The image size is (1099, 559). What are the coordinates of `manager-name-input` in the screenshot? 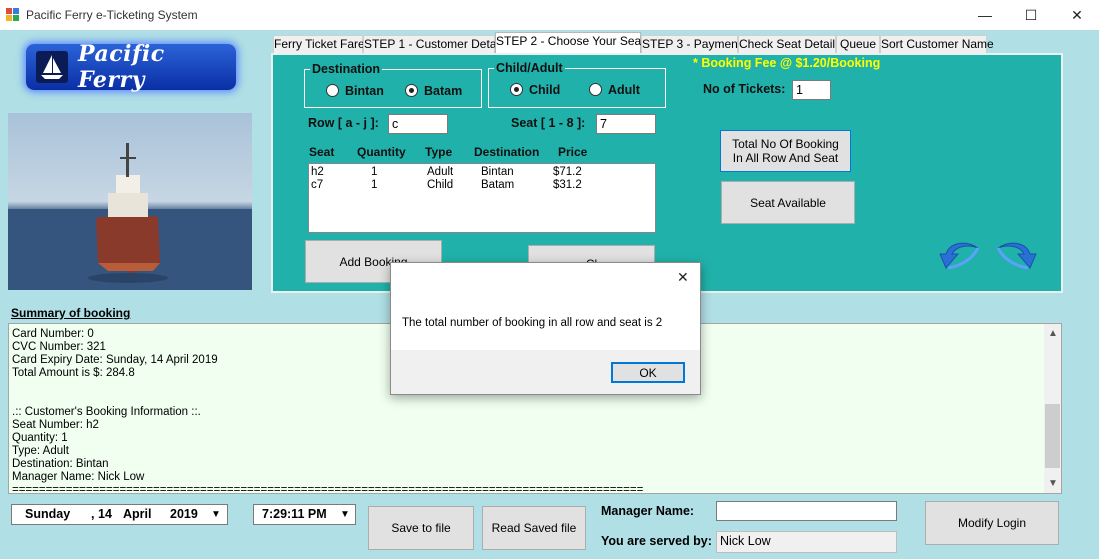 It's located at (806, 511).